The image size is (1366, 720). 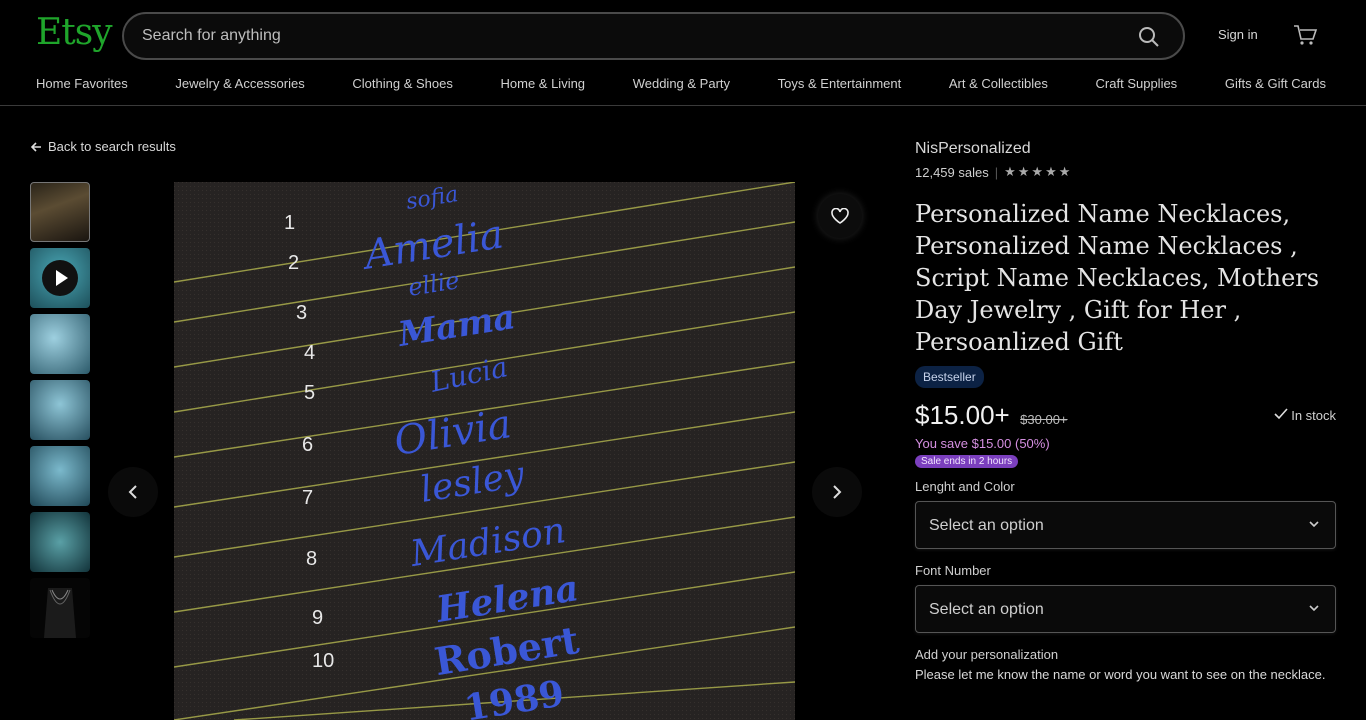 What do you see at coordinates (1137, 83) in the screenshot?
I see `nav-item-craft: Craft Supplies` at bounding box center [1137, 83].